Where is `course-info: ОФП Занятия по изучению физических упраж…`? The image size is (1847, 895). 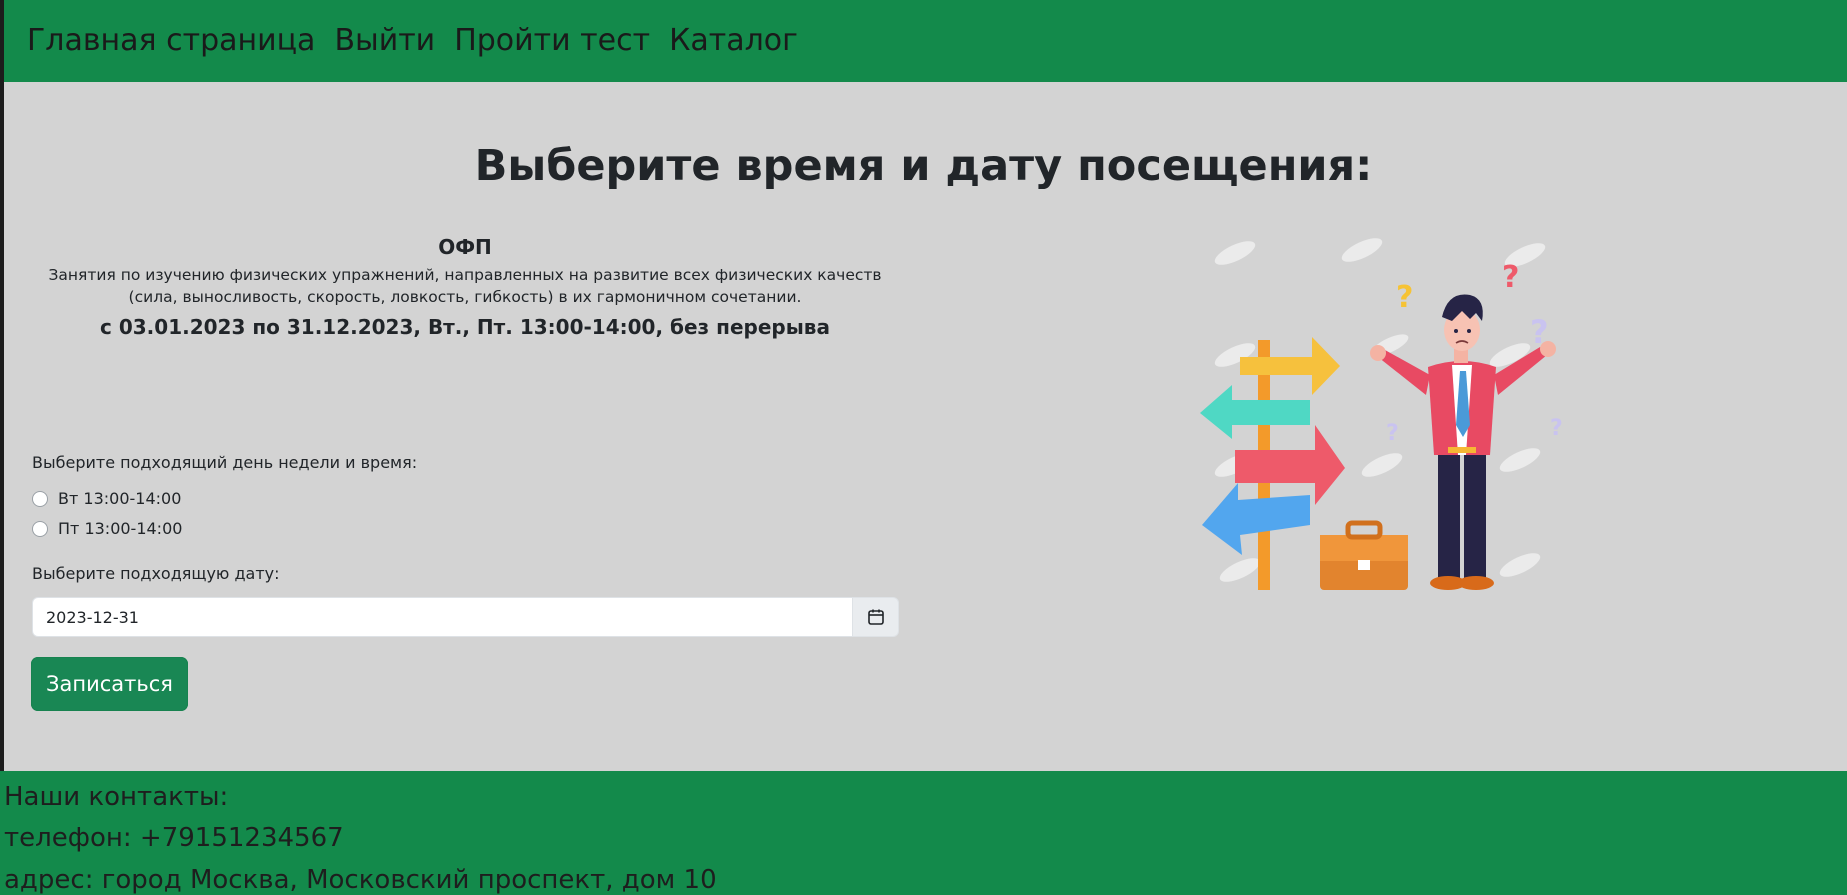
course-info: ОФП Занятия по изучению физических упраж… is located at coordinates (465, 287).